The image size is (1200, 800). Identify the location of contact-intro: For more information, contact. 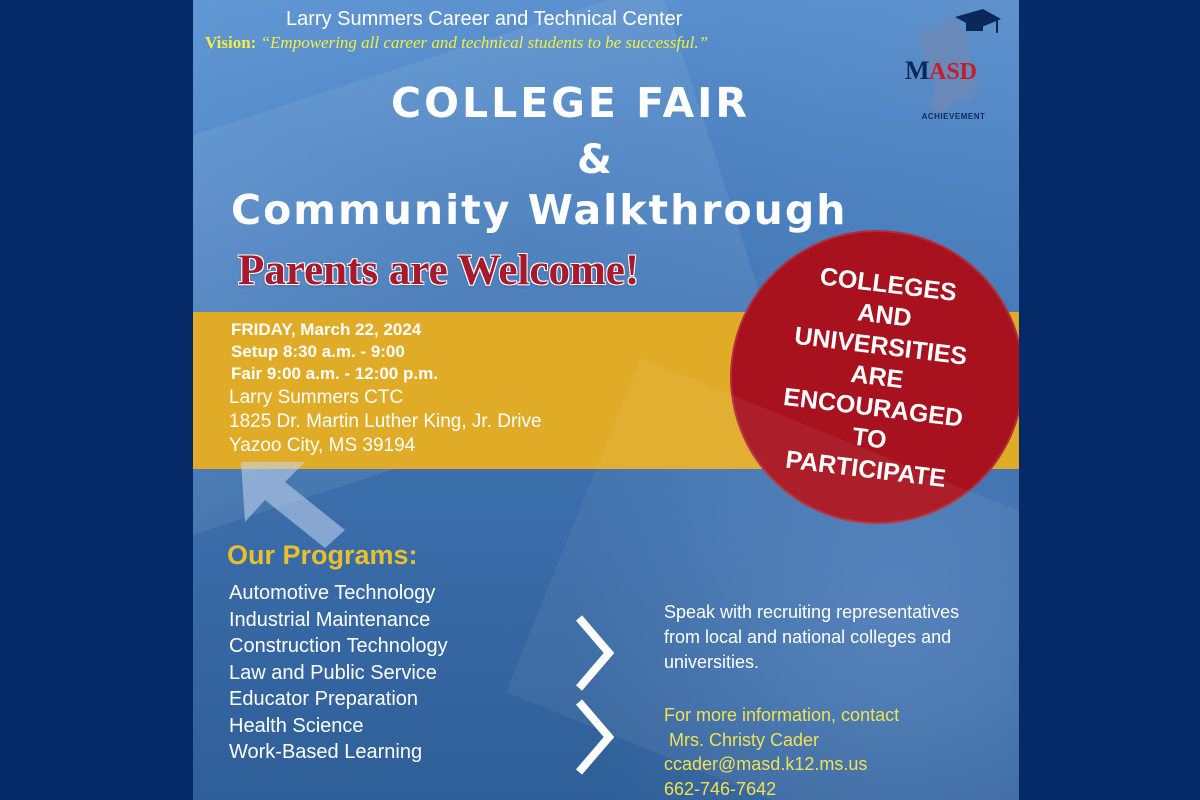
(782, 715).